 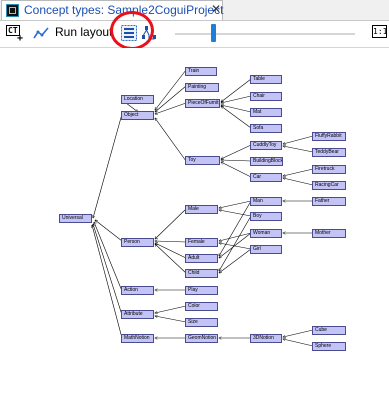 What do you see at coordinates (137, 242) in the screenshot?
I see `node-person: Person` at bounding box center [137, 242].